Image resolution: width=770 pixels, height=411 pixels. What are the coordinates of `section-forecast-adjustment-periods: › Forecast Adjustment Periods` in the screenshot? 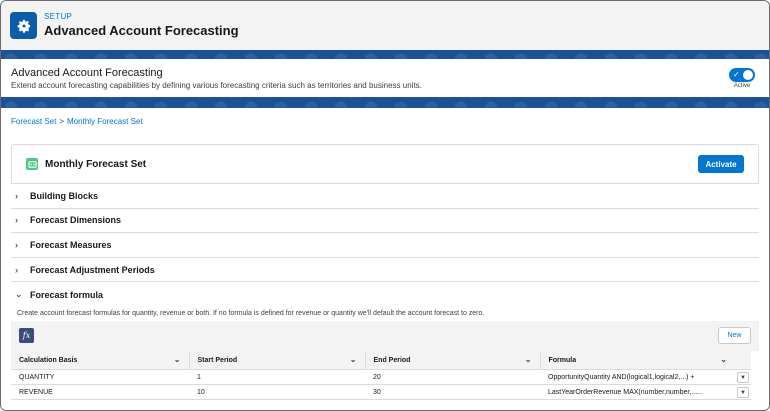 It's located at (385, 270).